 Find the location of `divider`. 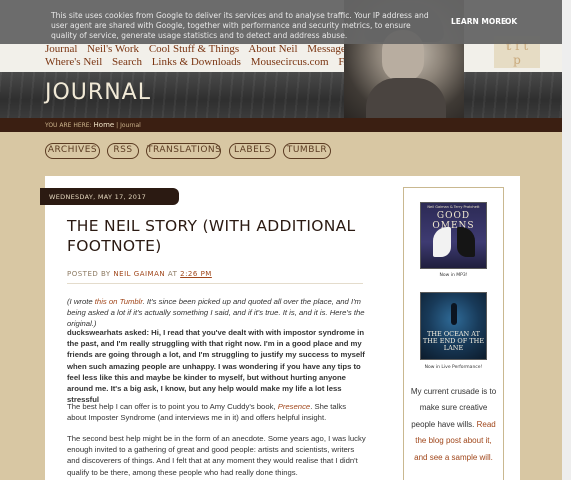

divider is located at coordinates (215, 283).